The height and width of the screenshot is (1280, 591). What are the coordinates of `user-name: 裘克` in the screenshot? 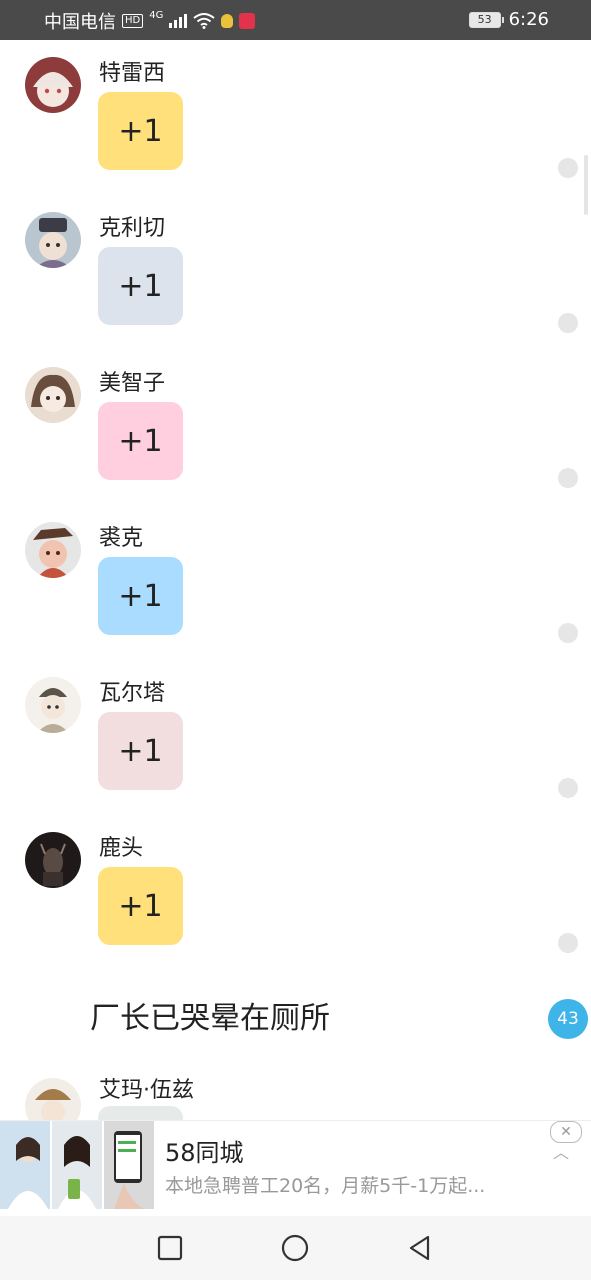 It's located at (121, 538).